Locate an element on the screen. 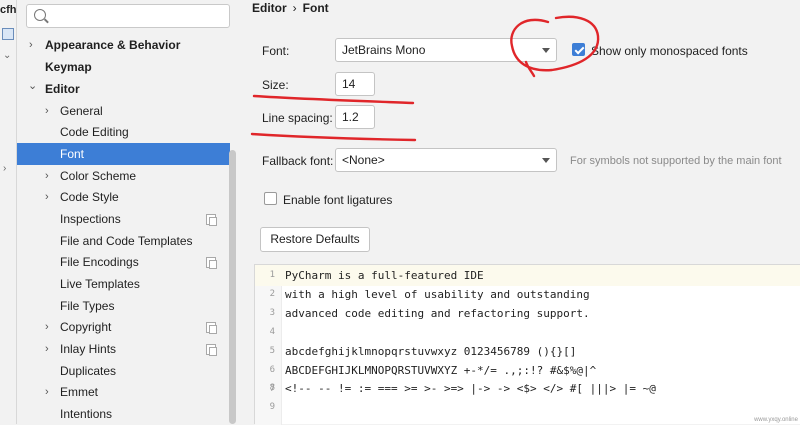  sidebar-item-live-templates: Live Templates is located at coordinates (123, 284).